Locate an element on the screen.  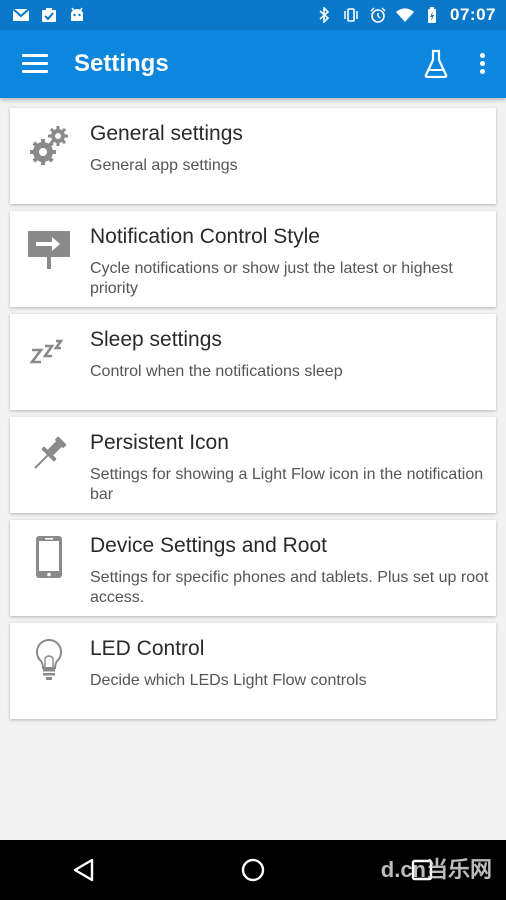
settings-item-subtitle: Decide which LEDs Light Flow controls is located at coordinates (228, 680).